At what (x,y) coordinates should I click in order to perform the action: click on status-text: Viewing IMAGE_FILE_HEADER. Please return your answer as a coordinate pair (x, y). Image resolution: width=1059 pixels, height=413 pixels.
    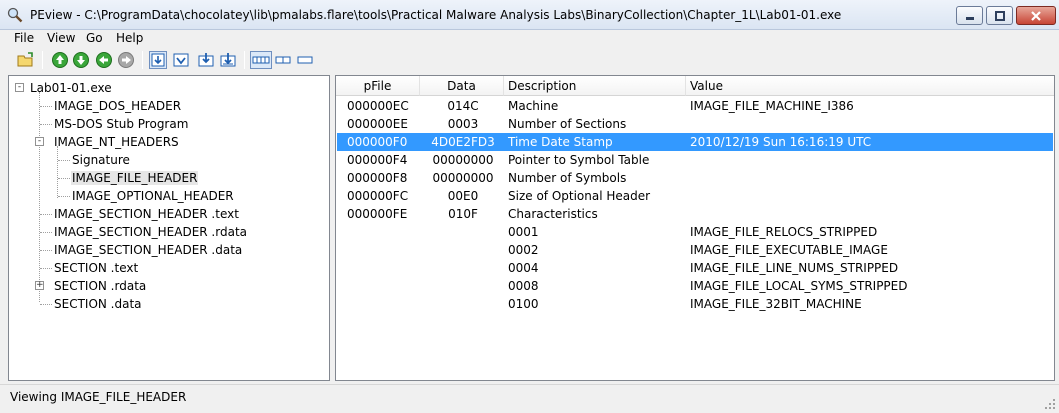
    Looking at the image, I should click on (98, 397).